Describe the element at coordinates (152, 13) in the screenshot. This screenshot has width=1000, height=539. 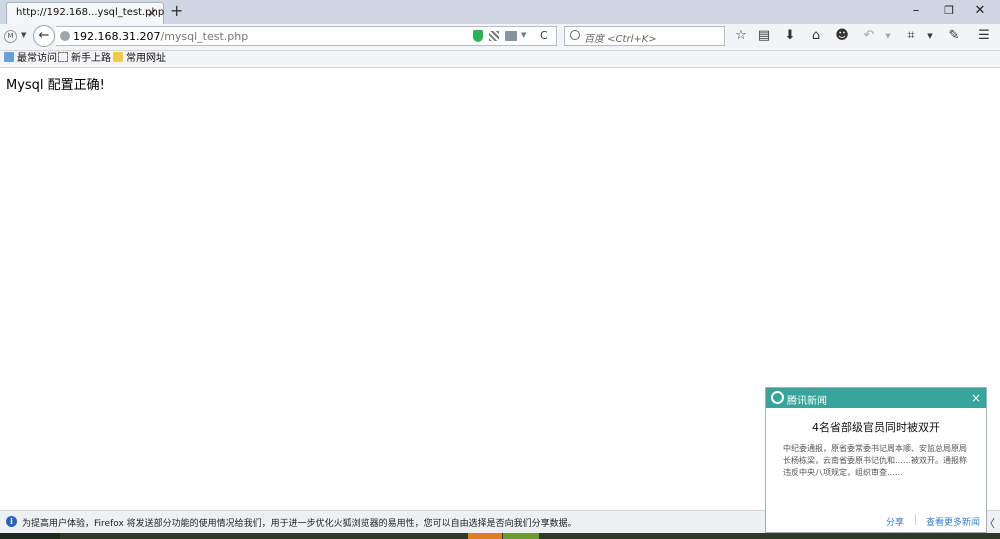
I see `tab-close-icon: ×` at that location.